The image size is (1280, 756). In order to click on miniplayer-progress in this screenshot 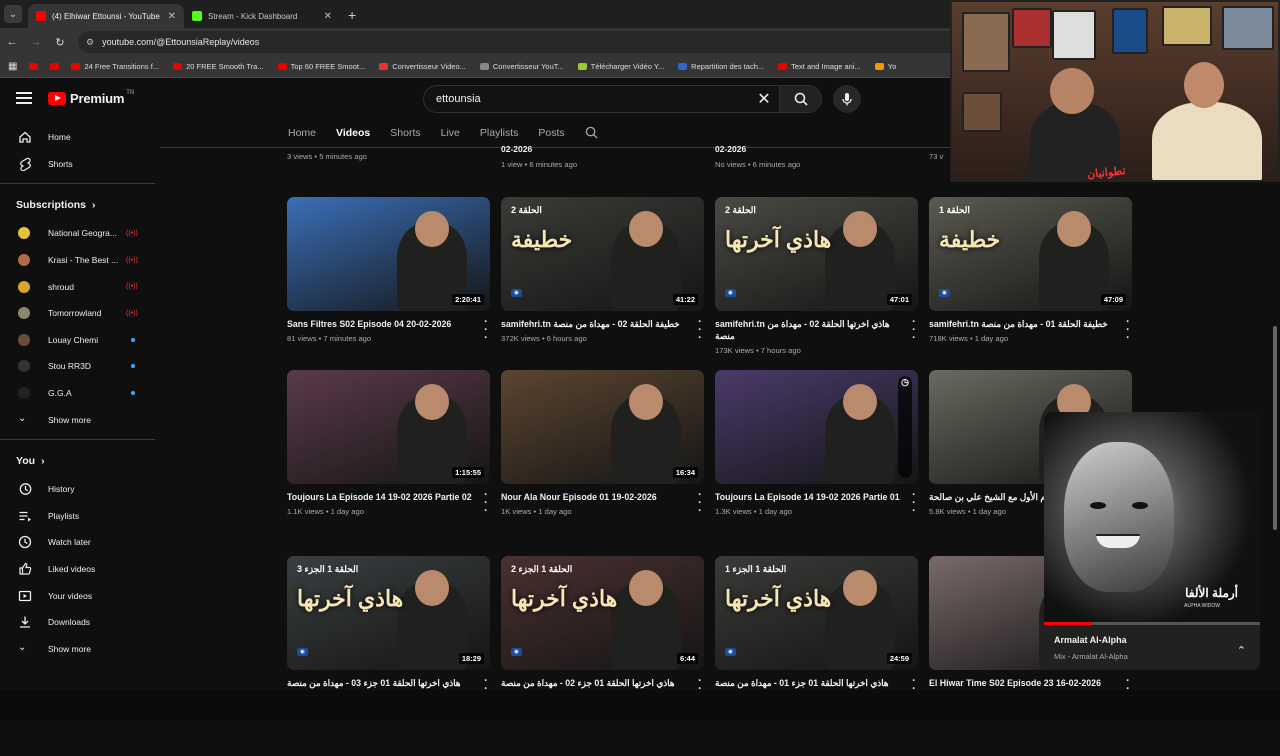, I will do `click(1152, 623)`.